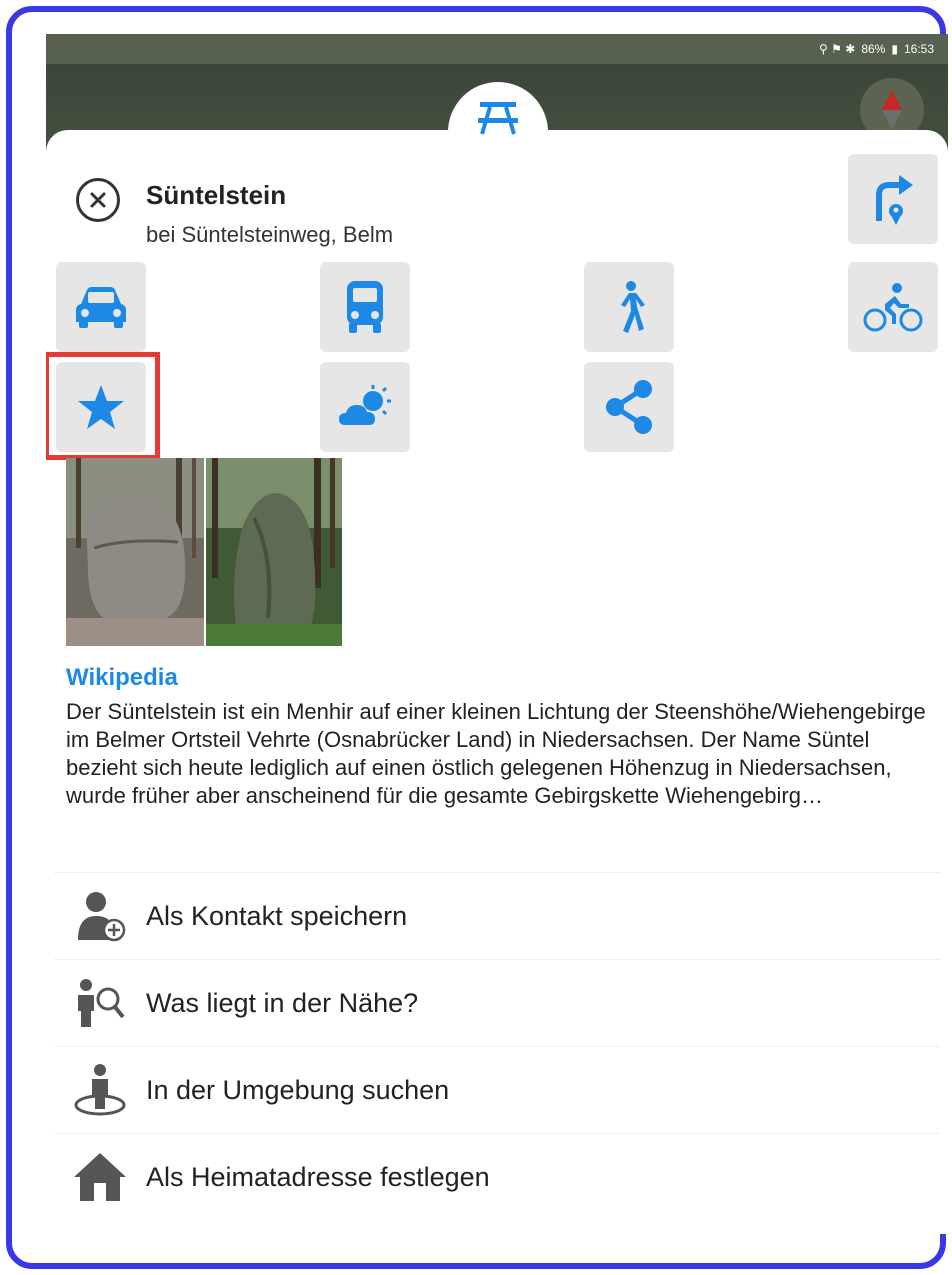 This screenshot has width=952, height=1275. I want to click on menu-item-home-address: Als Heimatadresse festlegen, so click(497, 1176).